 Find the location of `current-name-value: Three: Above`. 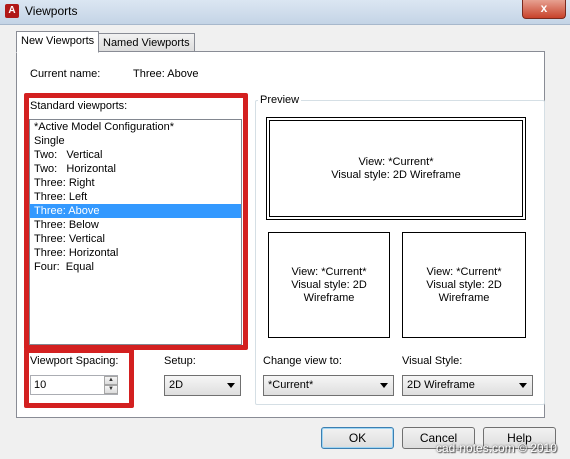

current-name-value: Three: Above is located at coordinates (166, 74).